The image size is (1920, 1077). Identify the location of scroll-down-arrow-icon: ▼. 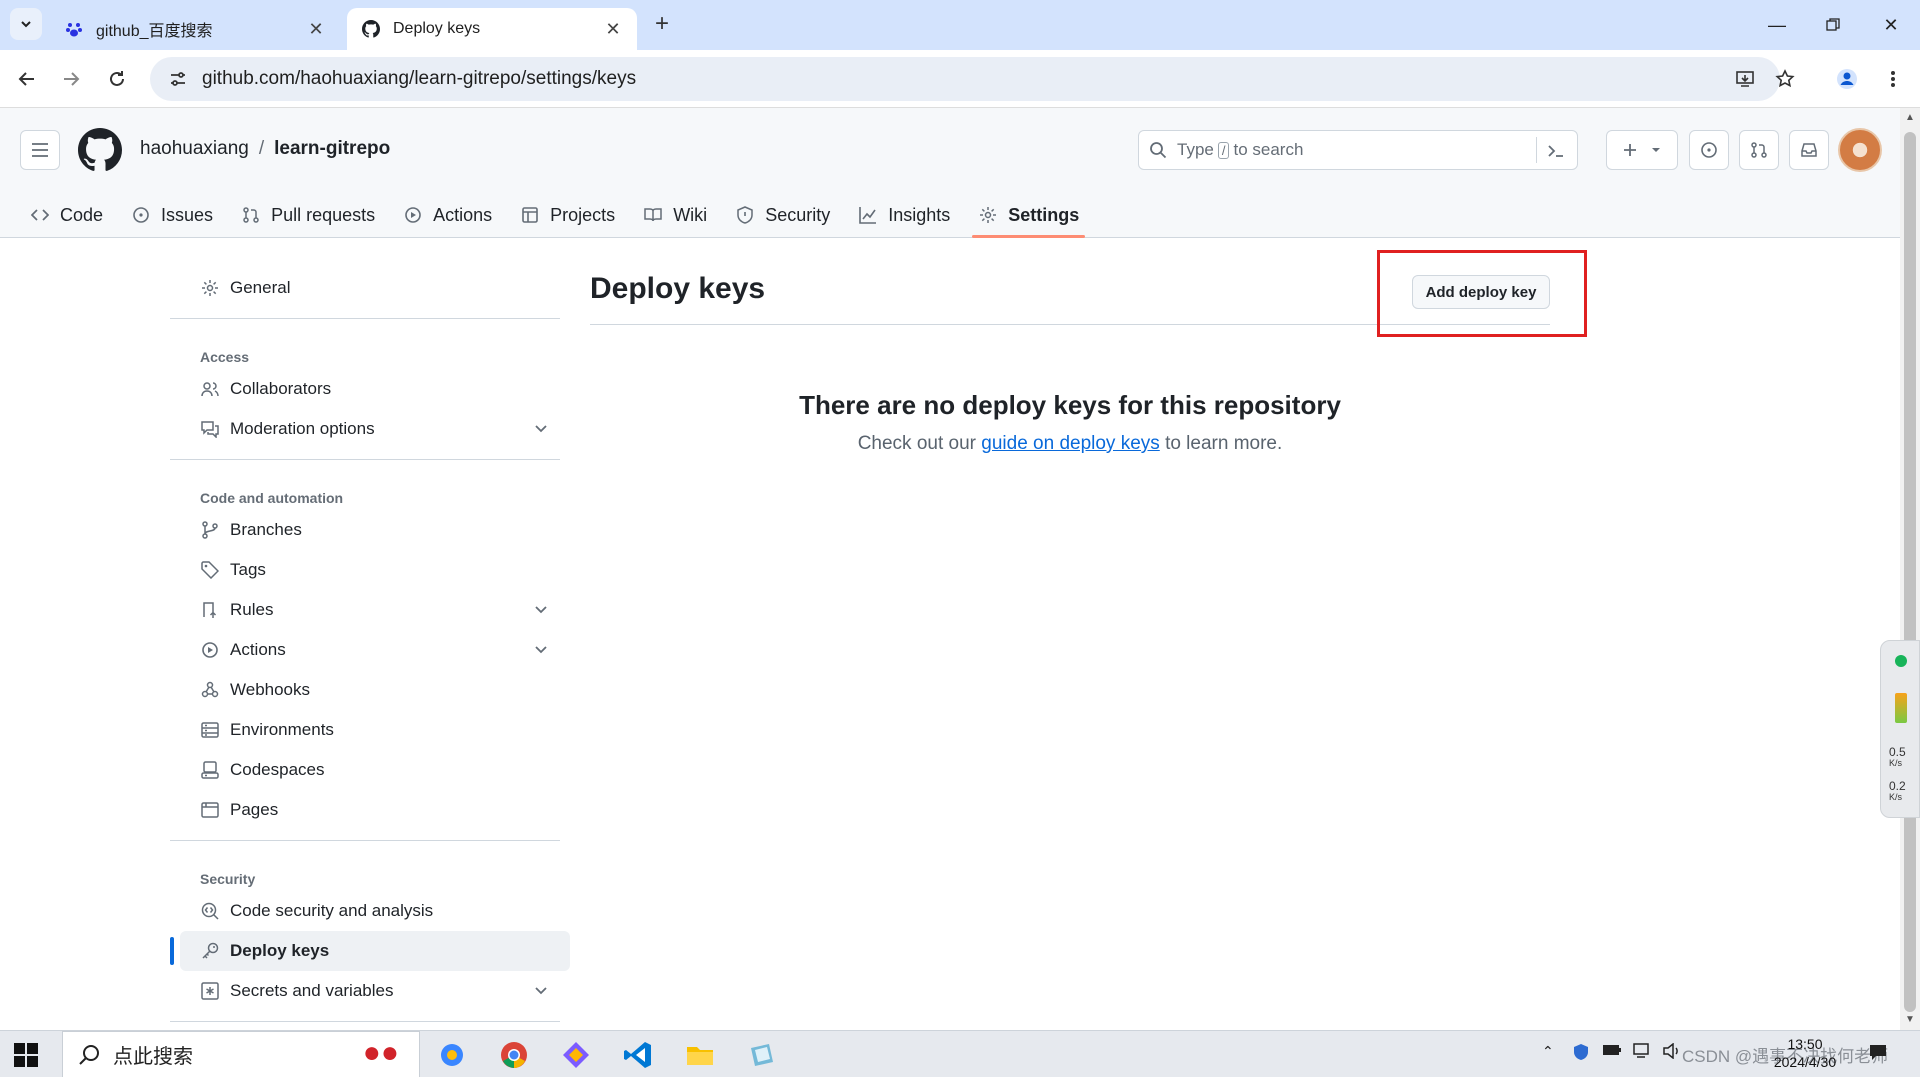
(1910, 1020).